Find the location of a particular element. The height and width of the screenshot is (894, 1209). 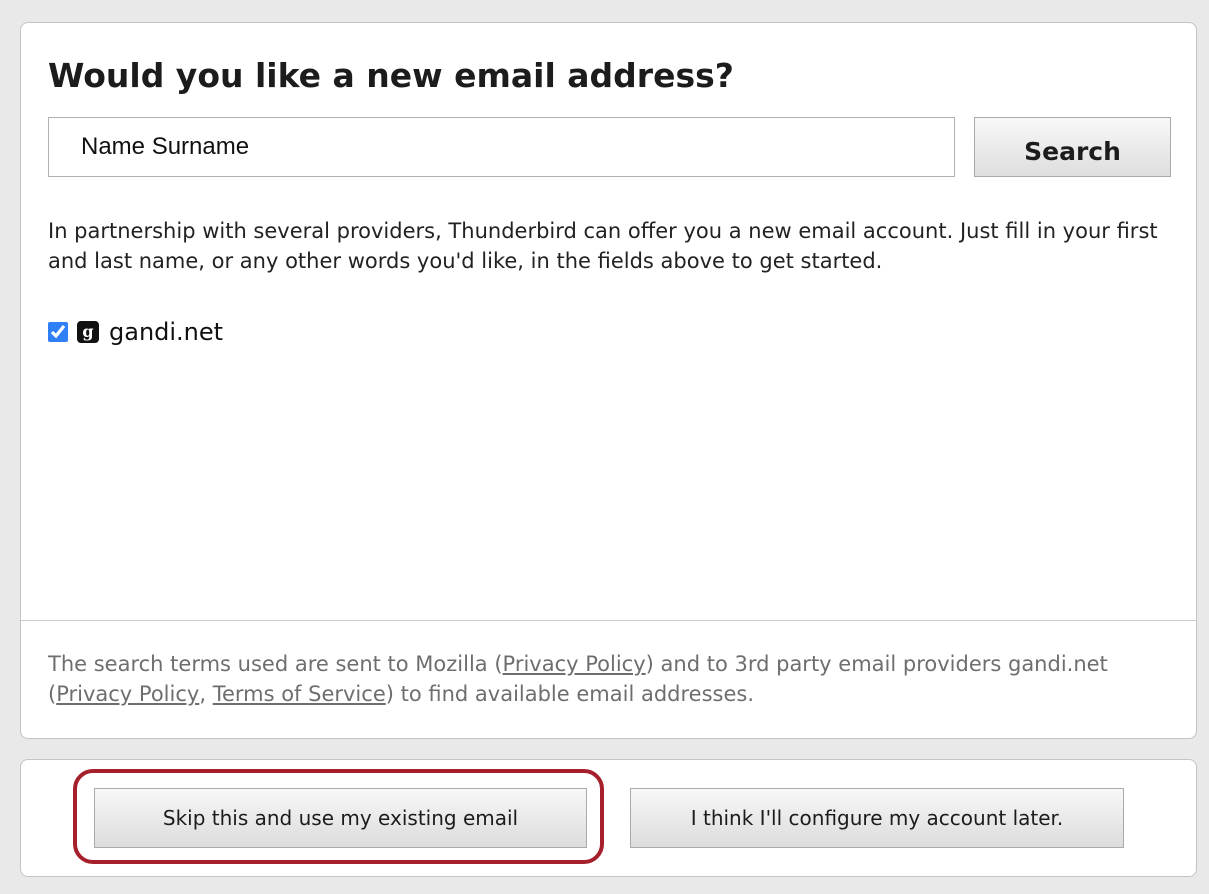

mozilla-privacy-policy-link: Privacy Policy is located at coordinates (574, 664).